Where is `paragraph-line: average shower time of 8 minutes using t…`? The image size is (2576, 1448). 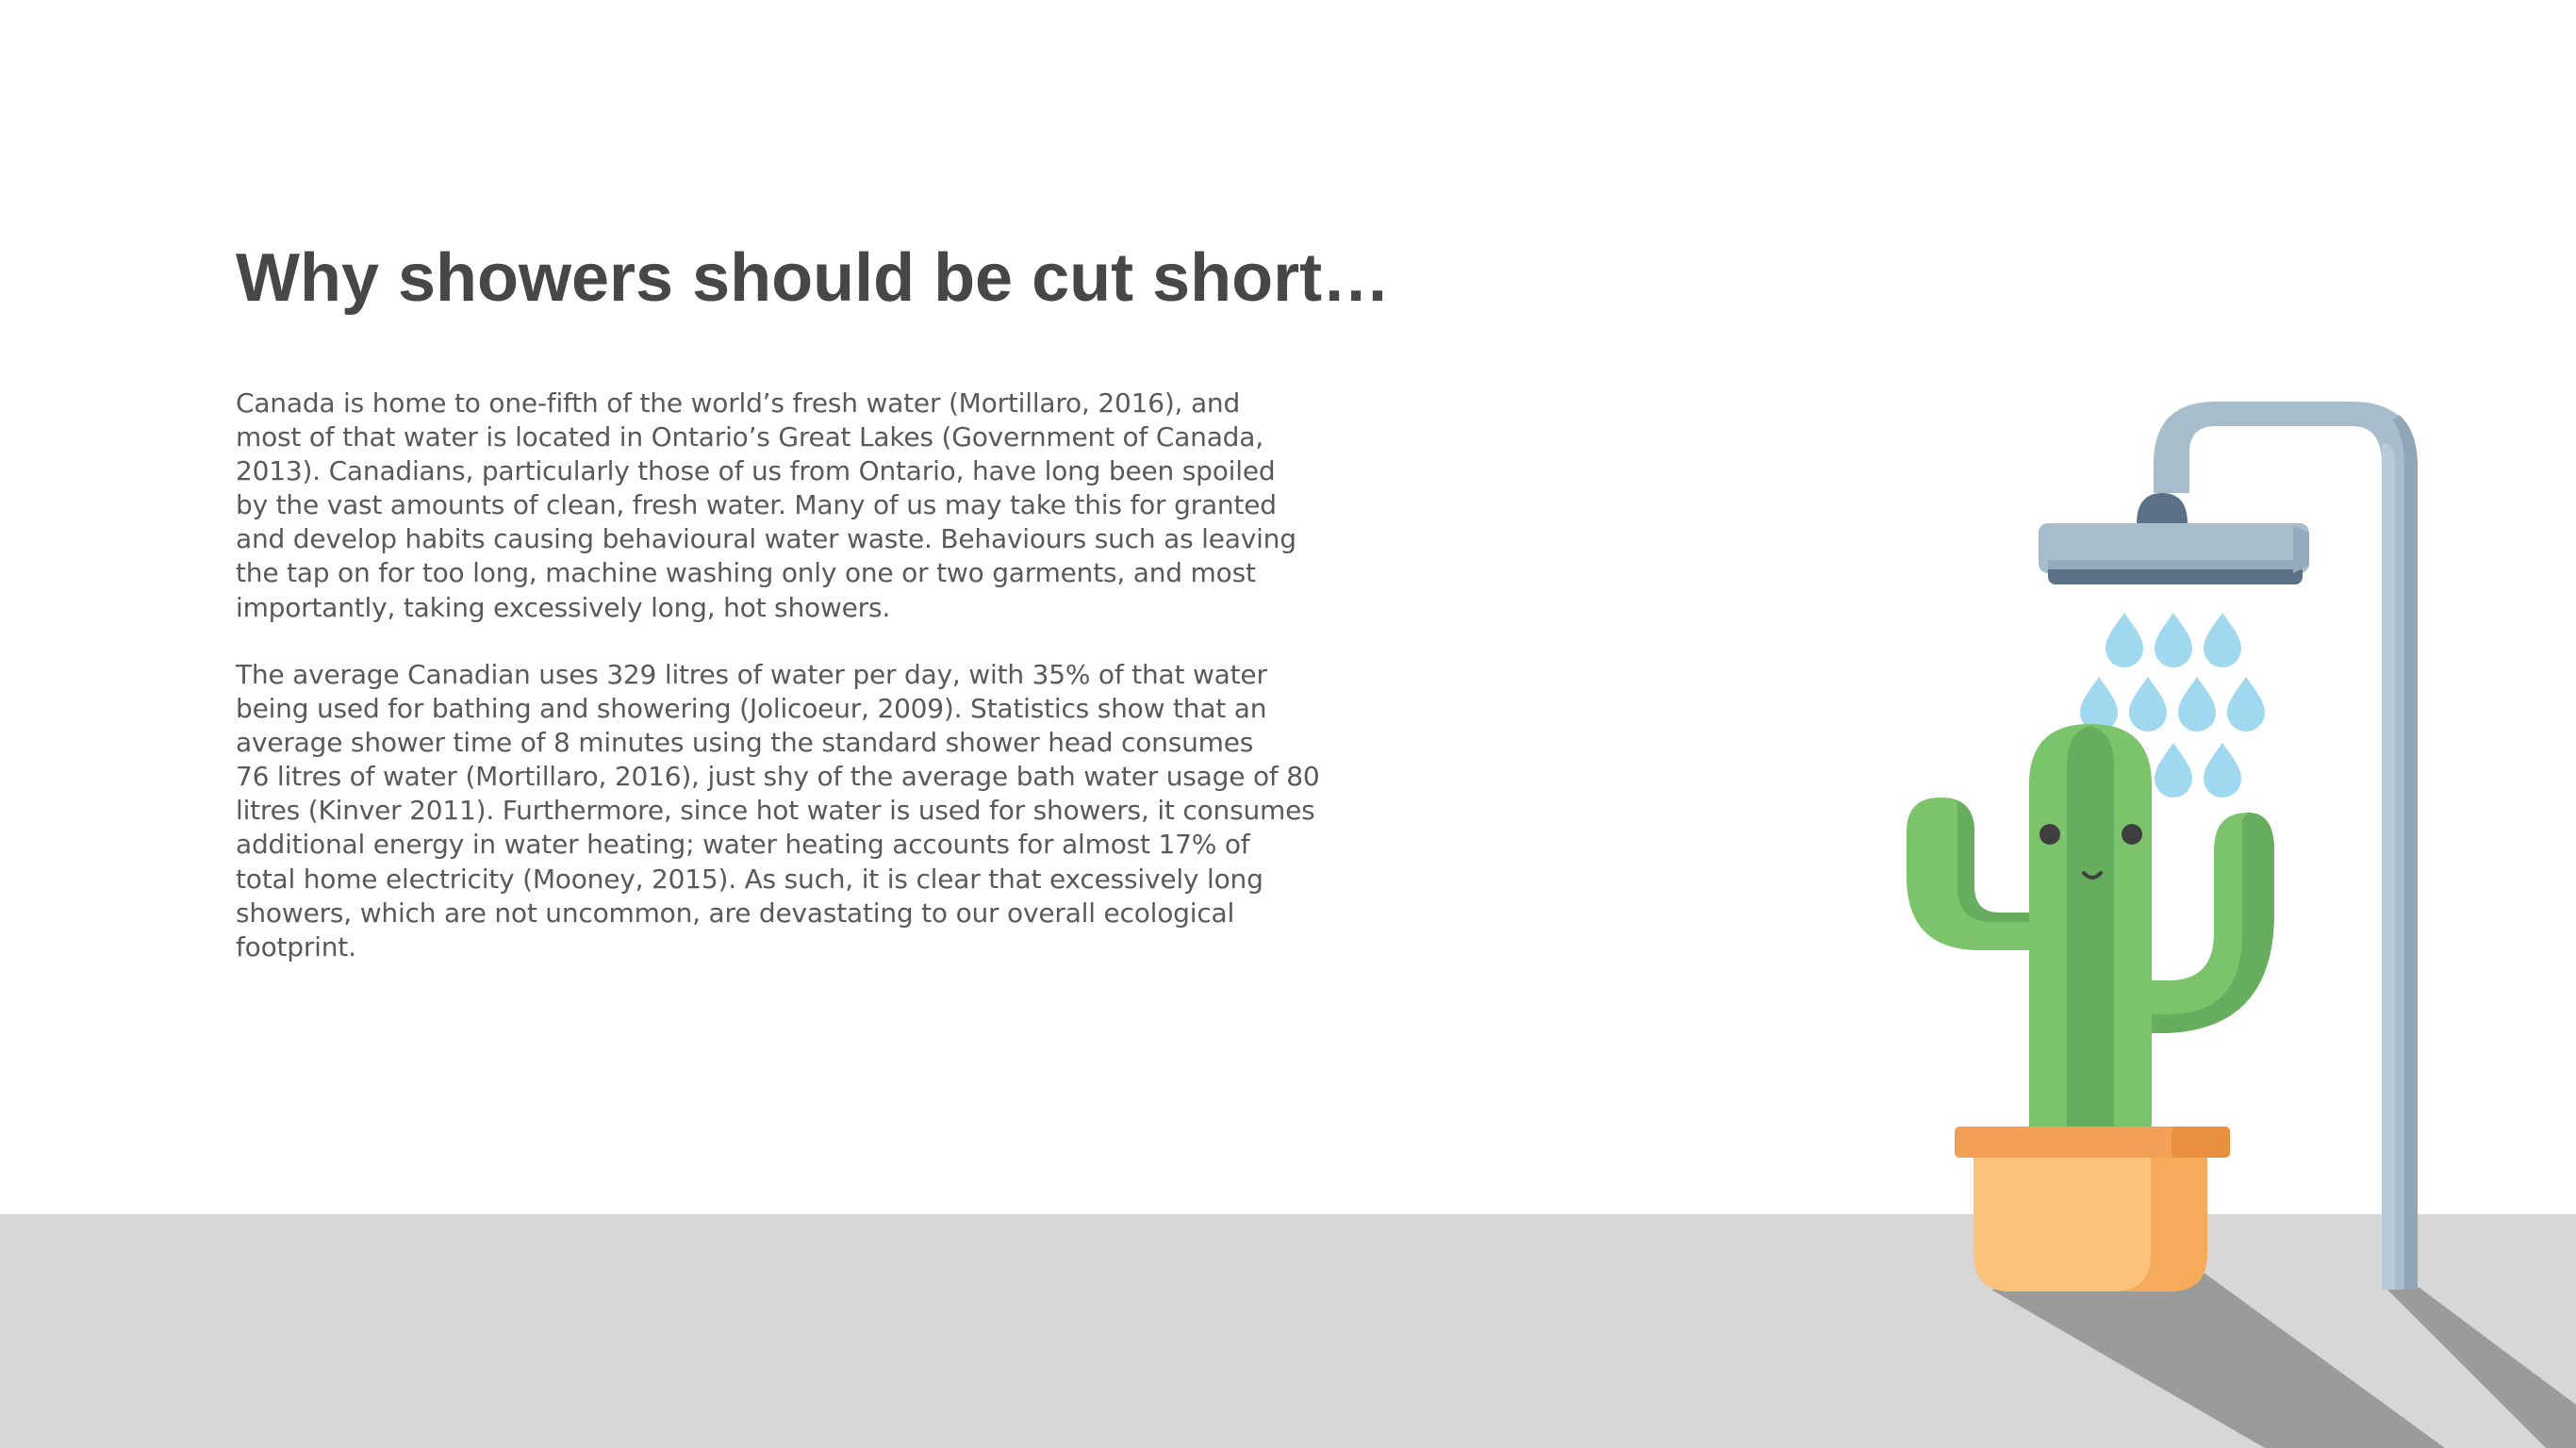
paragraph-line: average shower time of 8 minutes using t… is located at coordinates (745, 743).